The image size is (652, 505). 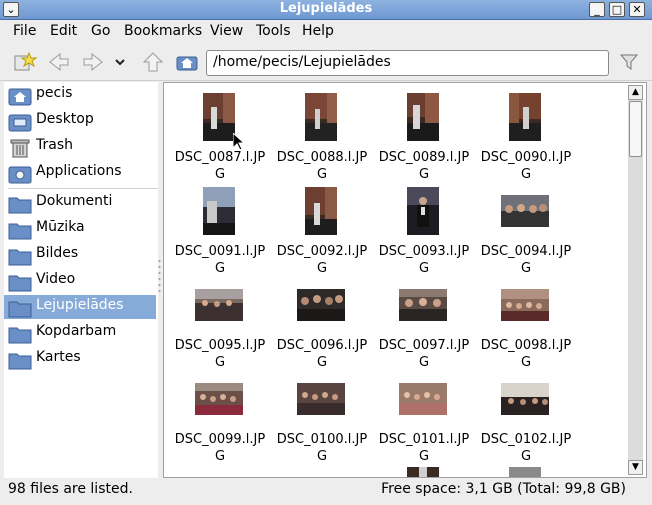 What do you see at coordinates (220, 418) in the screenshot?
I see `file-item: DSC_0099.l.JPG` at bounding box center [220, 418].